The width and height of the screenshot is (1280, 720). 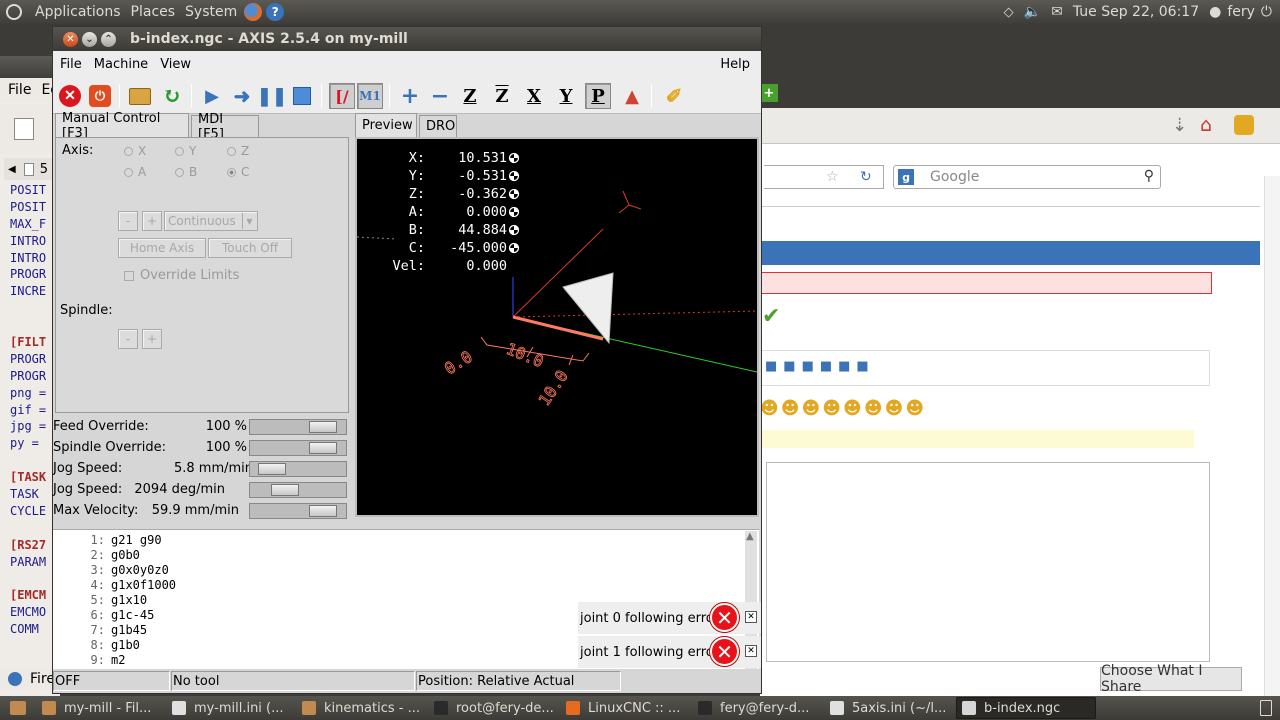 I want to click on smiley-icons: ☻☻☻☻☻☻☻☻, so click(x=843, y=408).